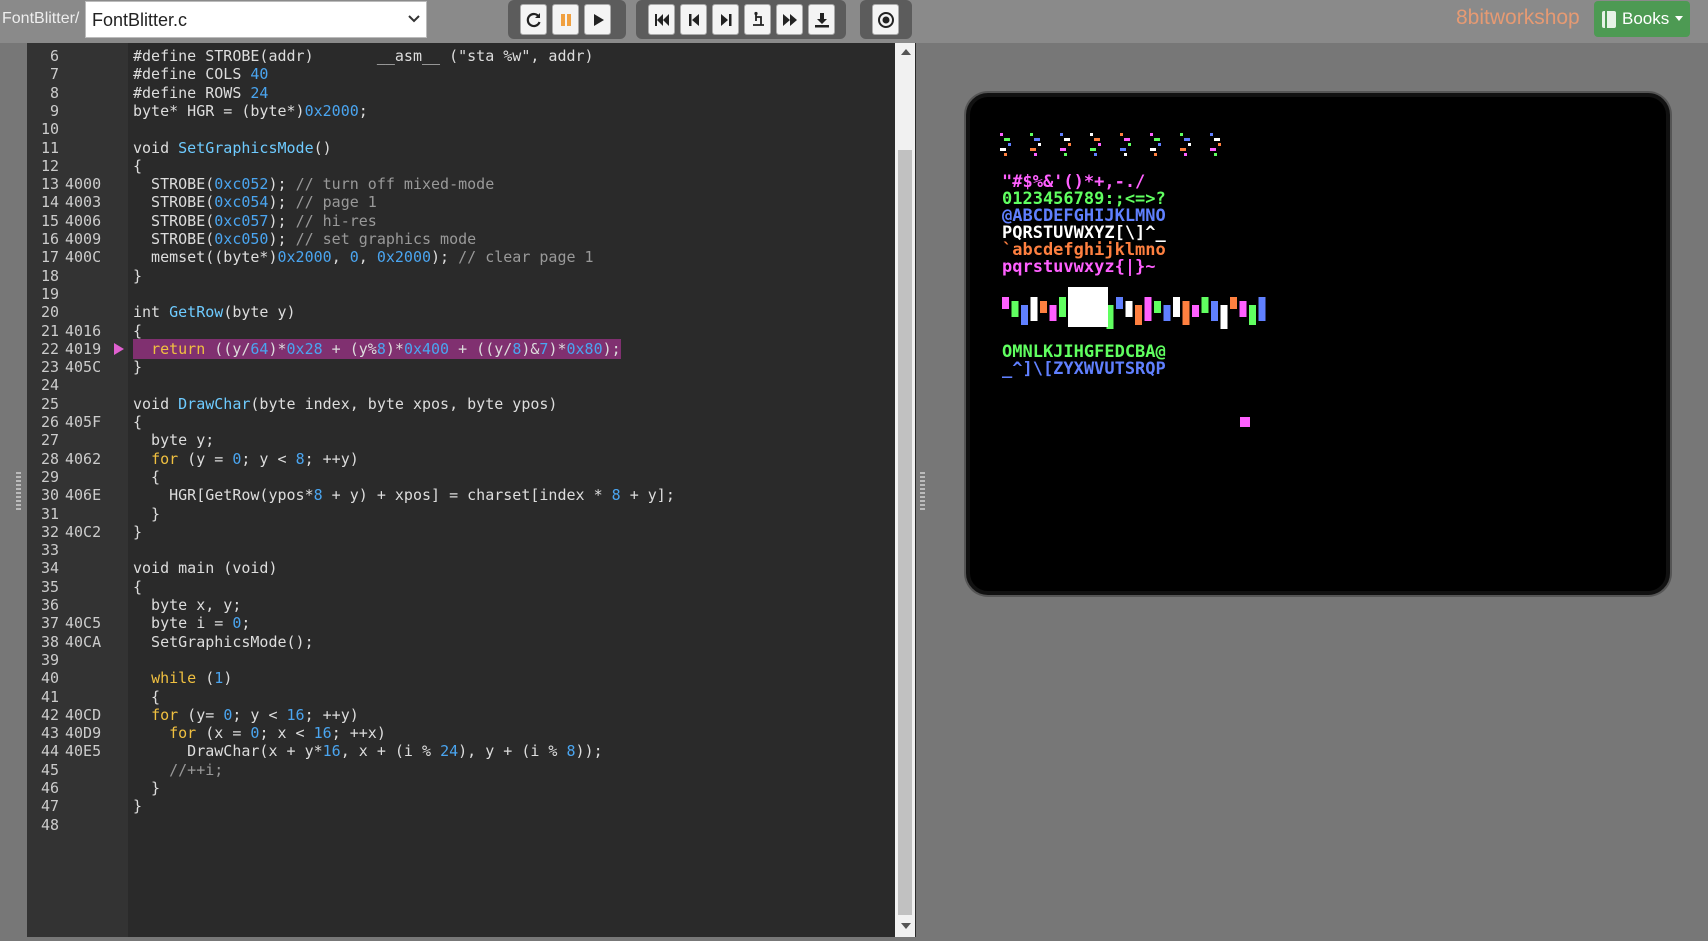 Image resolution: width=1708 pixels, height=941 pixels. I want to click on line-number: 22, so click(48, 349).